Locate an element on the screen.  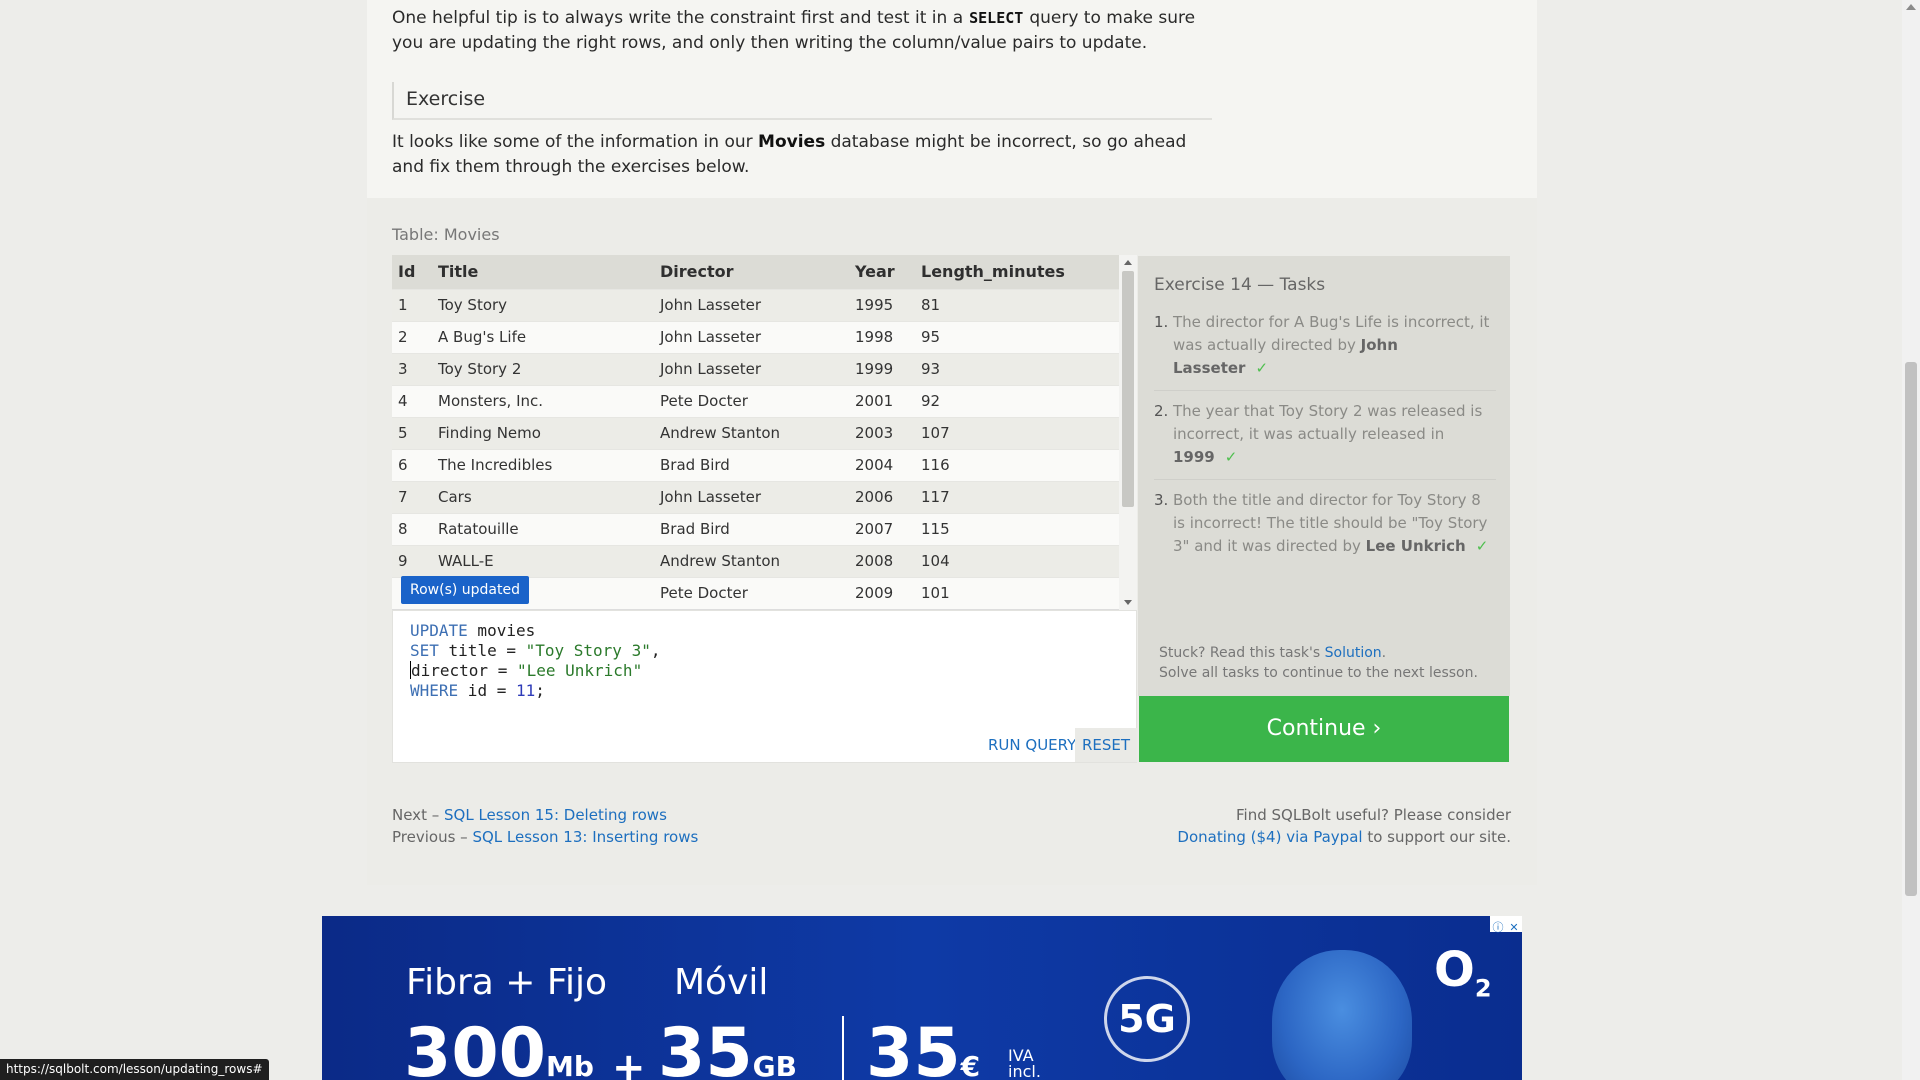
cell-id: 5 is located at coordinates (412, 432).